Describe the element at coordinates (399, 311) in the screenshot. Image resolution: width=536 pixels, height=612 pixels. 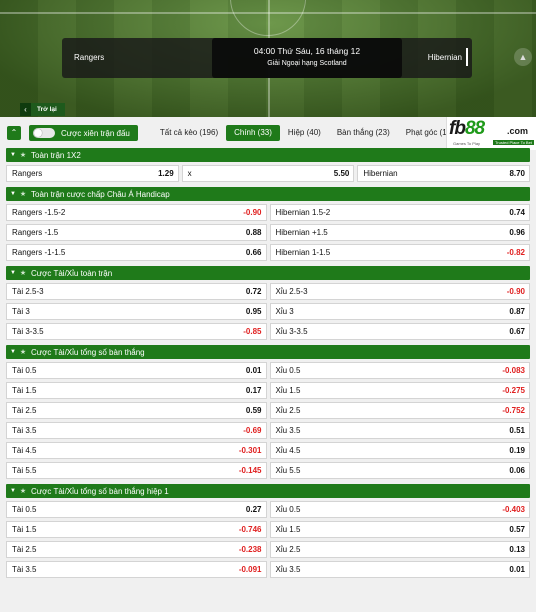
I see `odds-button: Xỉu 3 0.87` at that location.